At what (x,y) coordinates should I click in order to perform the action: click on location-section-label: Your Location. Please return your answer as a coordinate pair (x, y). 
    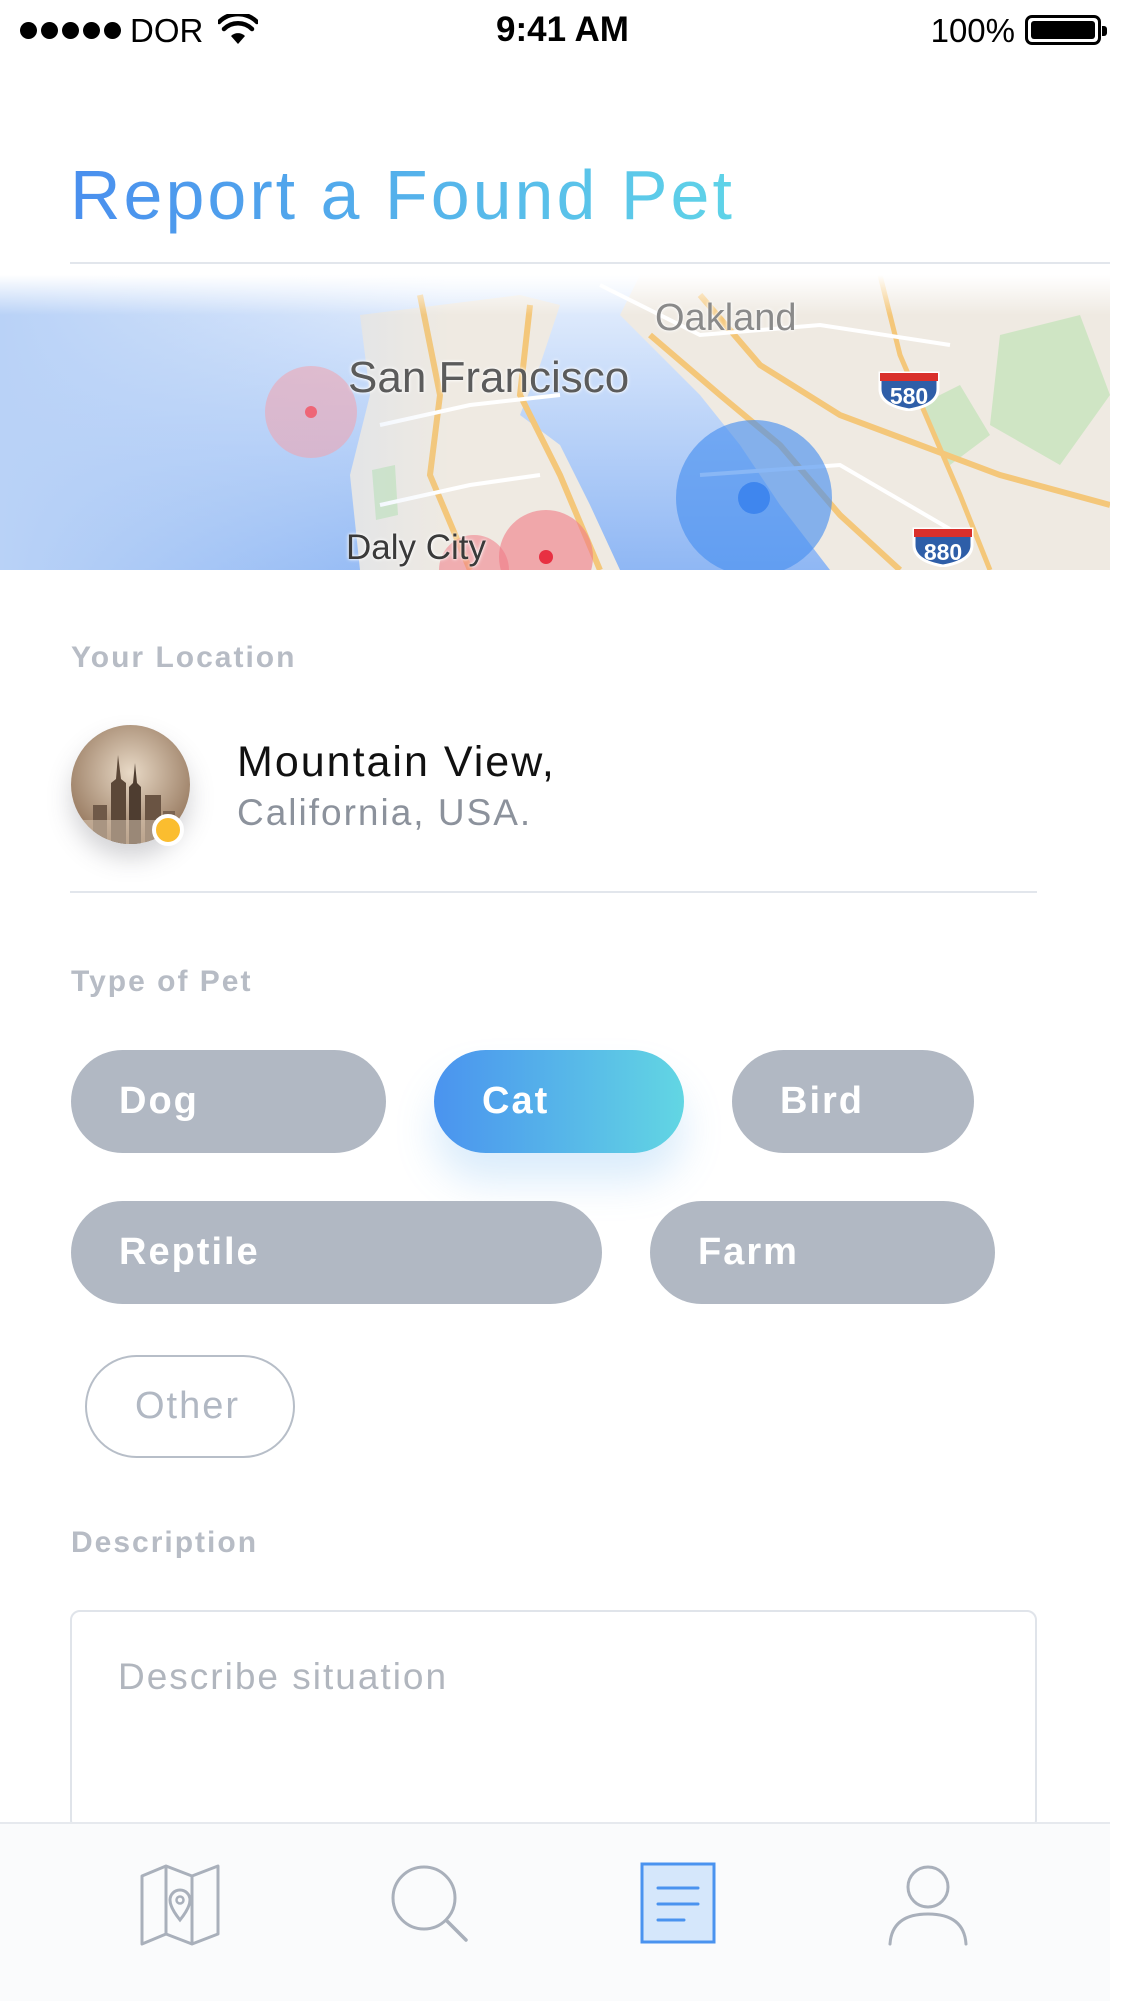
    Looking at the image, I should click on (184, 657).